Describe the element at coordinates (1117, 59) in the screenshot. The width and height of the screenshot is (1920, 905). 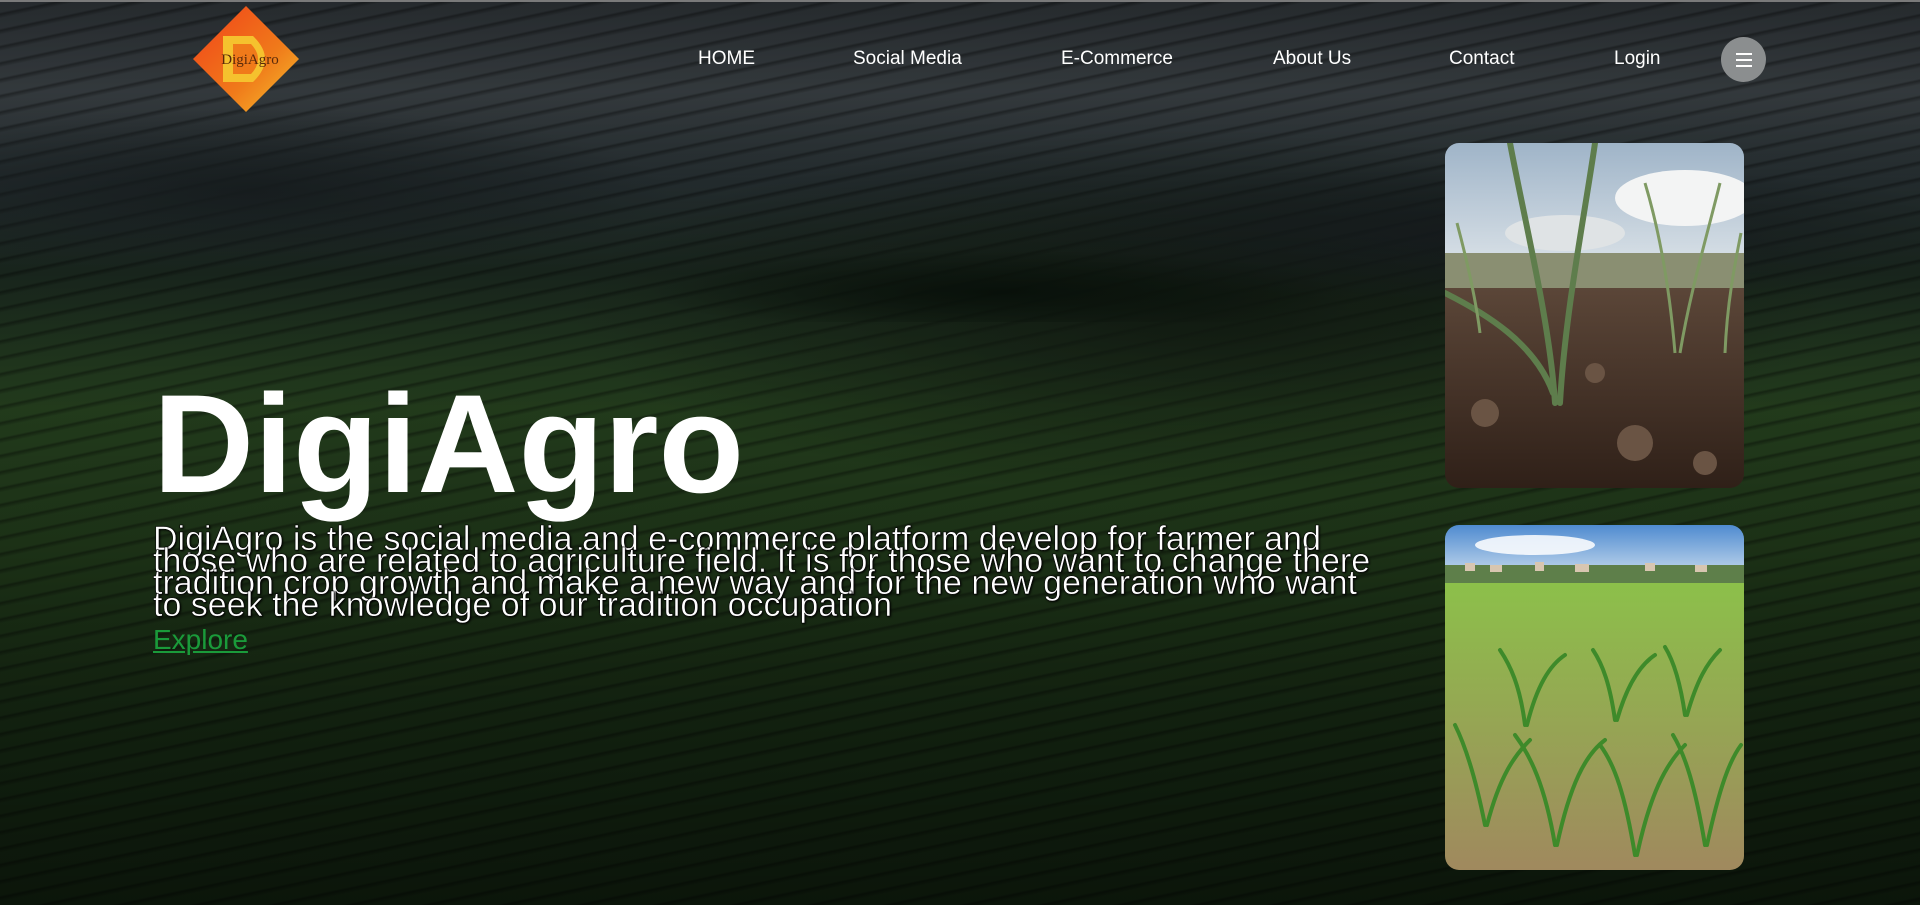
I see `nav-item-e-commerce: E-Commerce` at that location.